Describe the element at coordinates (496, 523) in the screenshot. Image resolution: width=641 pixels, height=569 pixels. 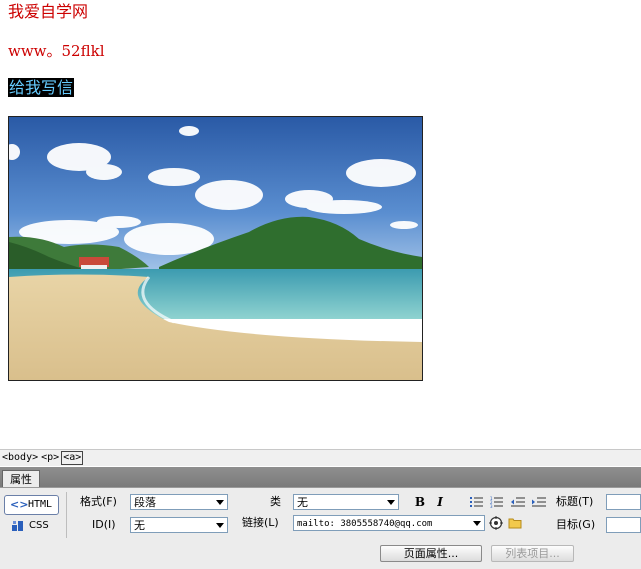
I see `point-to-file-icon` at that location.